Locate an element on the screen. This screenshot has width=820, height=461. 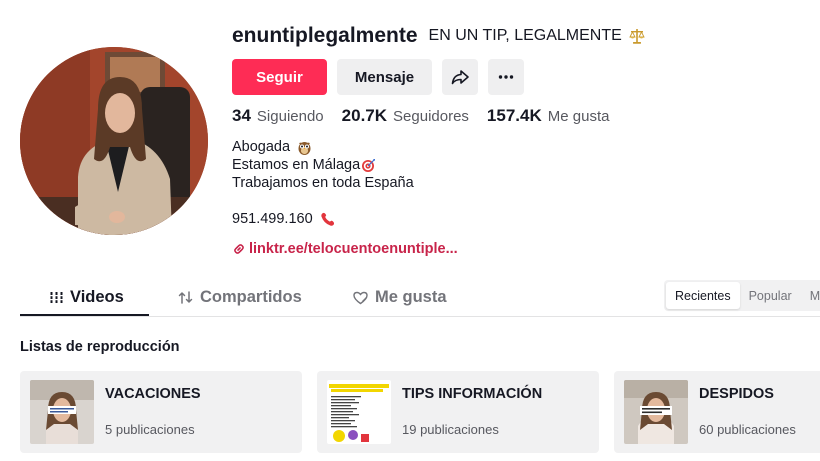
playlist-card: DESPIDOS 60 publicaciones is located at coordinates (717, 412).